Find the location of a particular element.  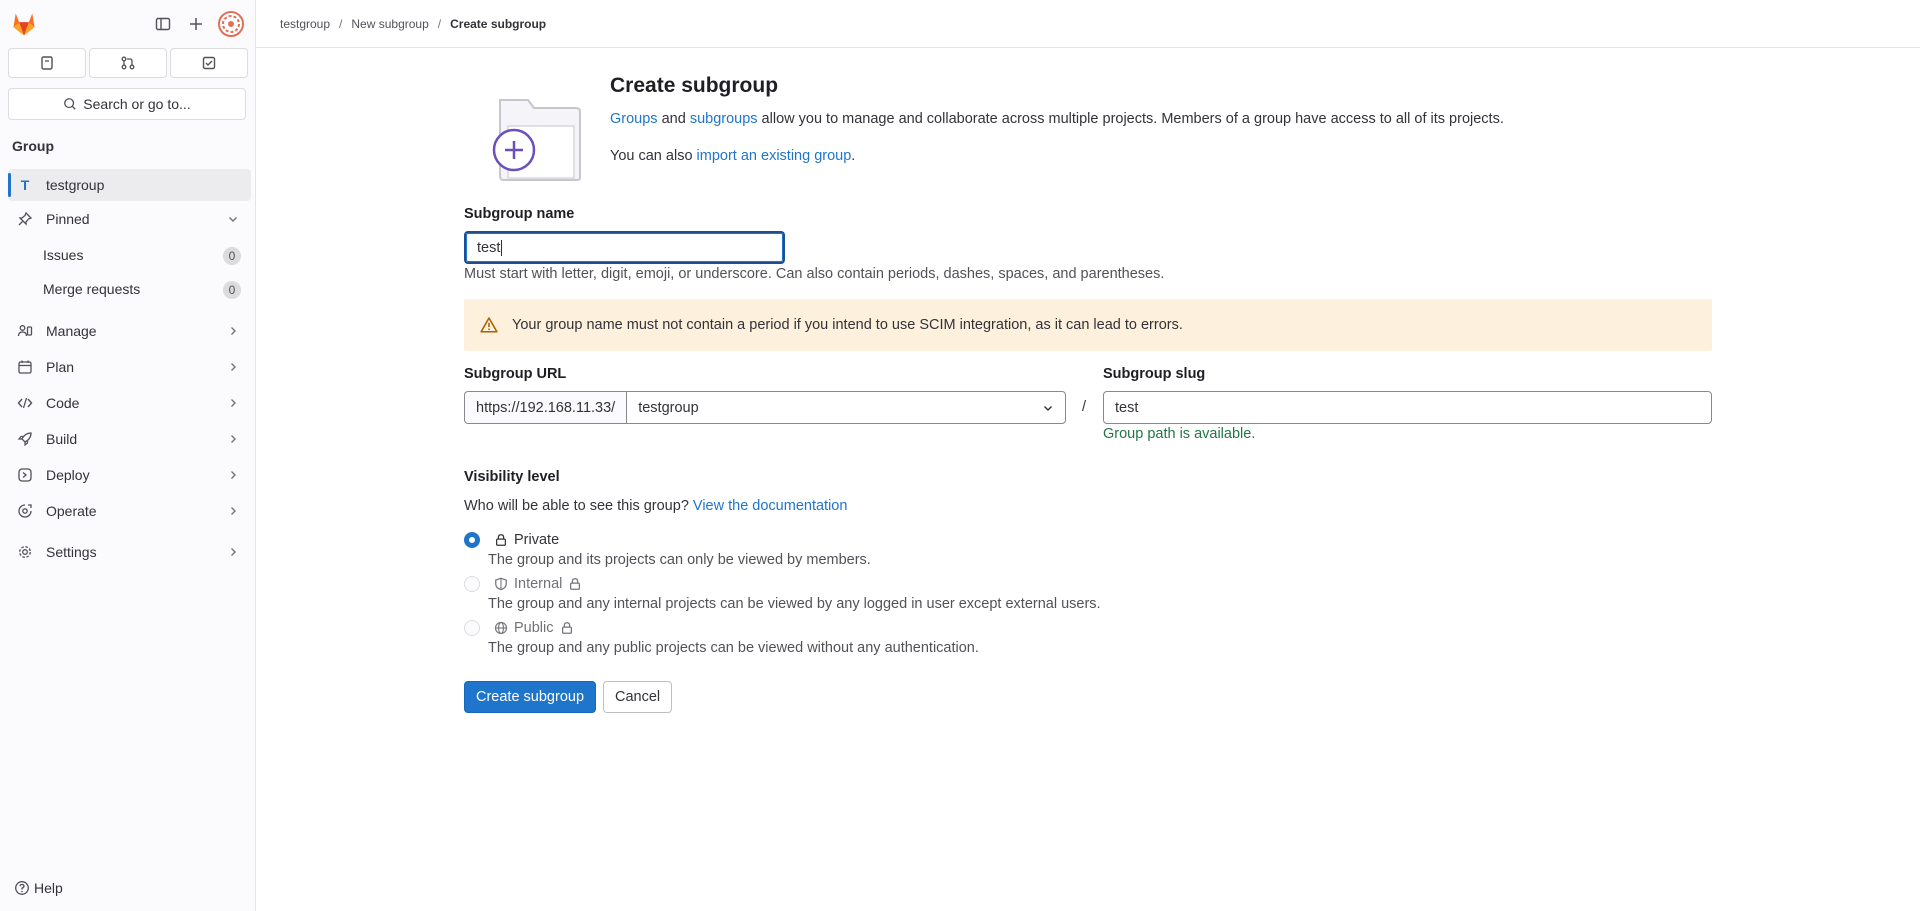

visibility-question-text: Who will be able to see this group? is located at coordinates (576, 506).